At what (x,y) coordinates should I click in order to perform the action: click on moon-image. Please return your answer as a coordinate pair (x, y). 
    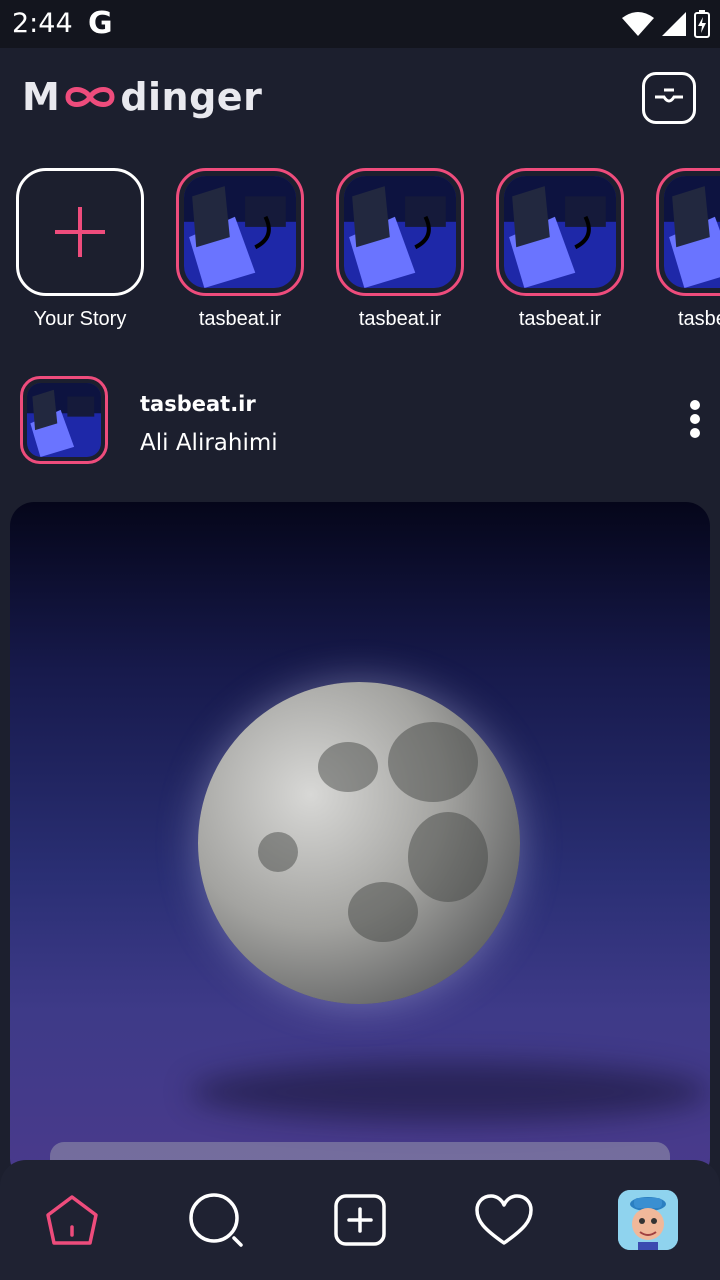
    Looking at the image, I should click on (359, 843).